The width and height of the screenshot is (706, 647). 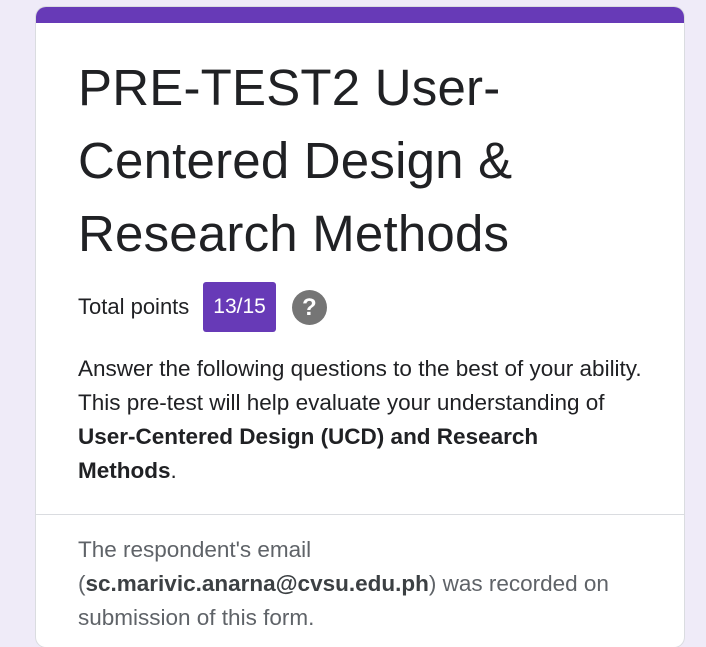 I want to click on score-badge: 13/15, so click(x=239, y=307).